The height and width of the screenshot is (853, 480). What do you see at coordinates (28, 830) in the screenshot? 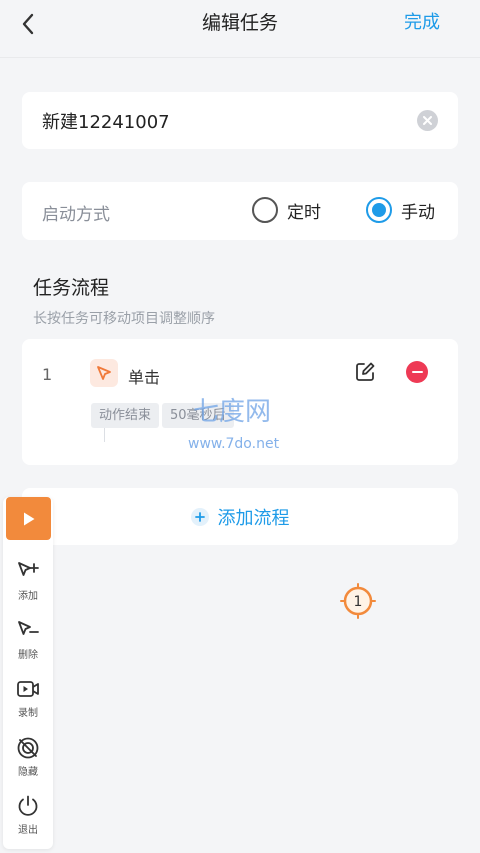
I see `toolbar-exit-label: 退出` at bounding box center [28, 830].